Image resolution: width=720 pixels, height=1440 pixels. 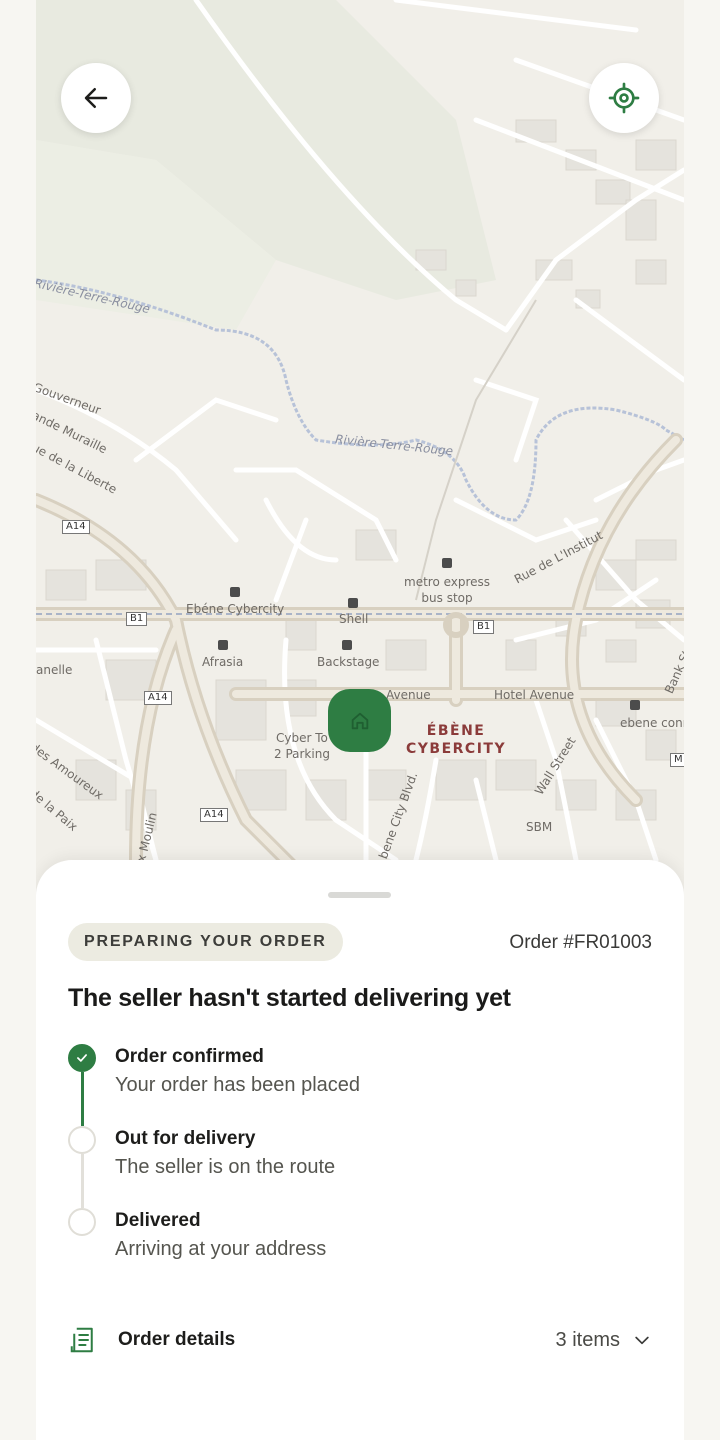 I want to click on fuel-icon, so click(x=353, y=603).